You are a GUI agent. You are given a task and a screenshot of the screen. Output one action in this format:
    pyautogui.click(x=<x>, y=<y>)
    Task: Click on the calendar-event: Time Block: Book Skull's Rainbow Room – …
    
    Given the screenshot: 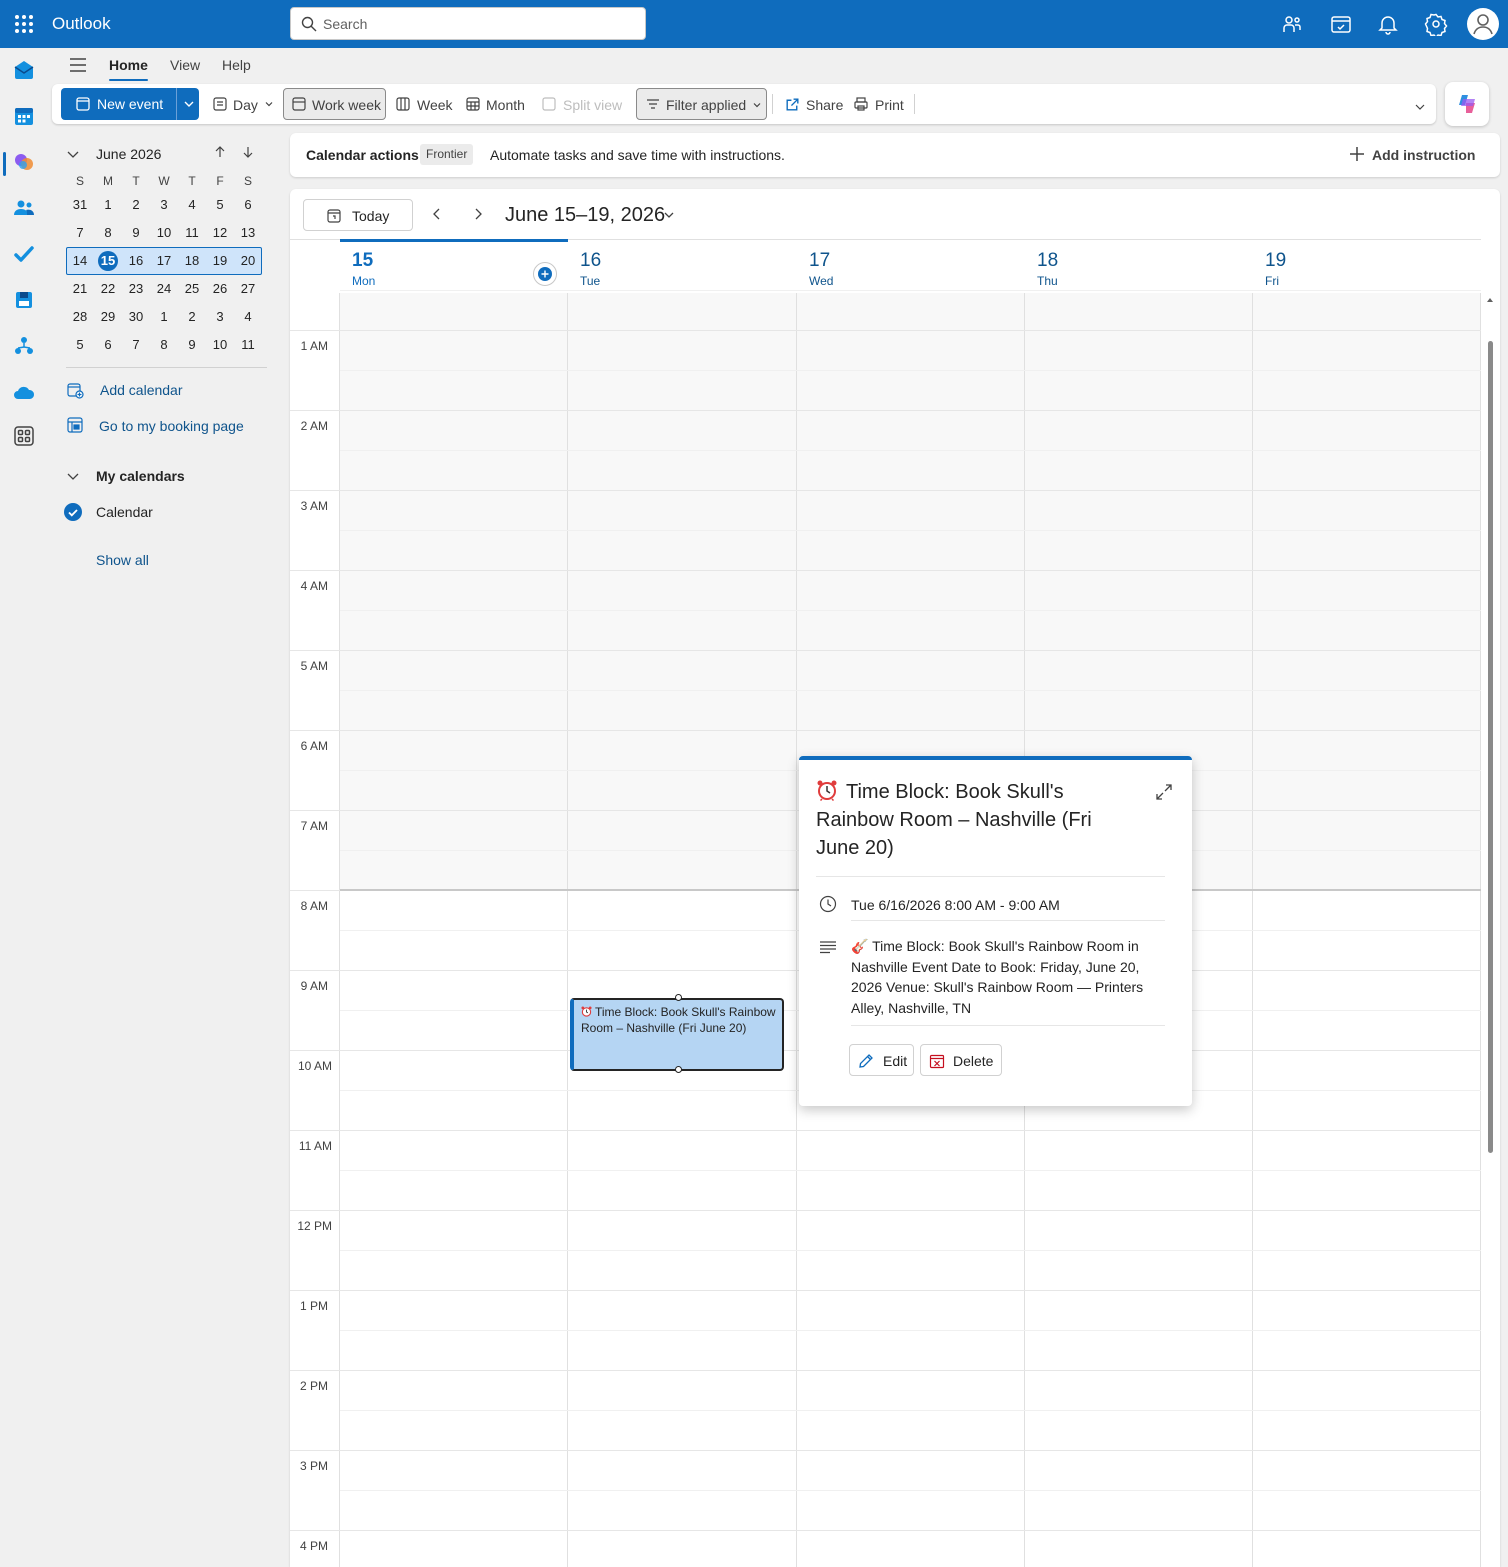 What is the action you would take?
    pyautogui.click(x=677, y=1033)
    